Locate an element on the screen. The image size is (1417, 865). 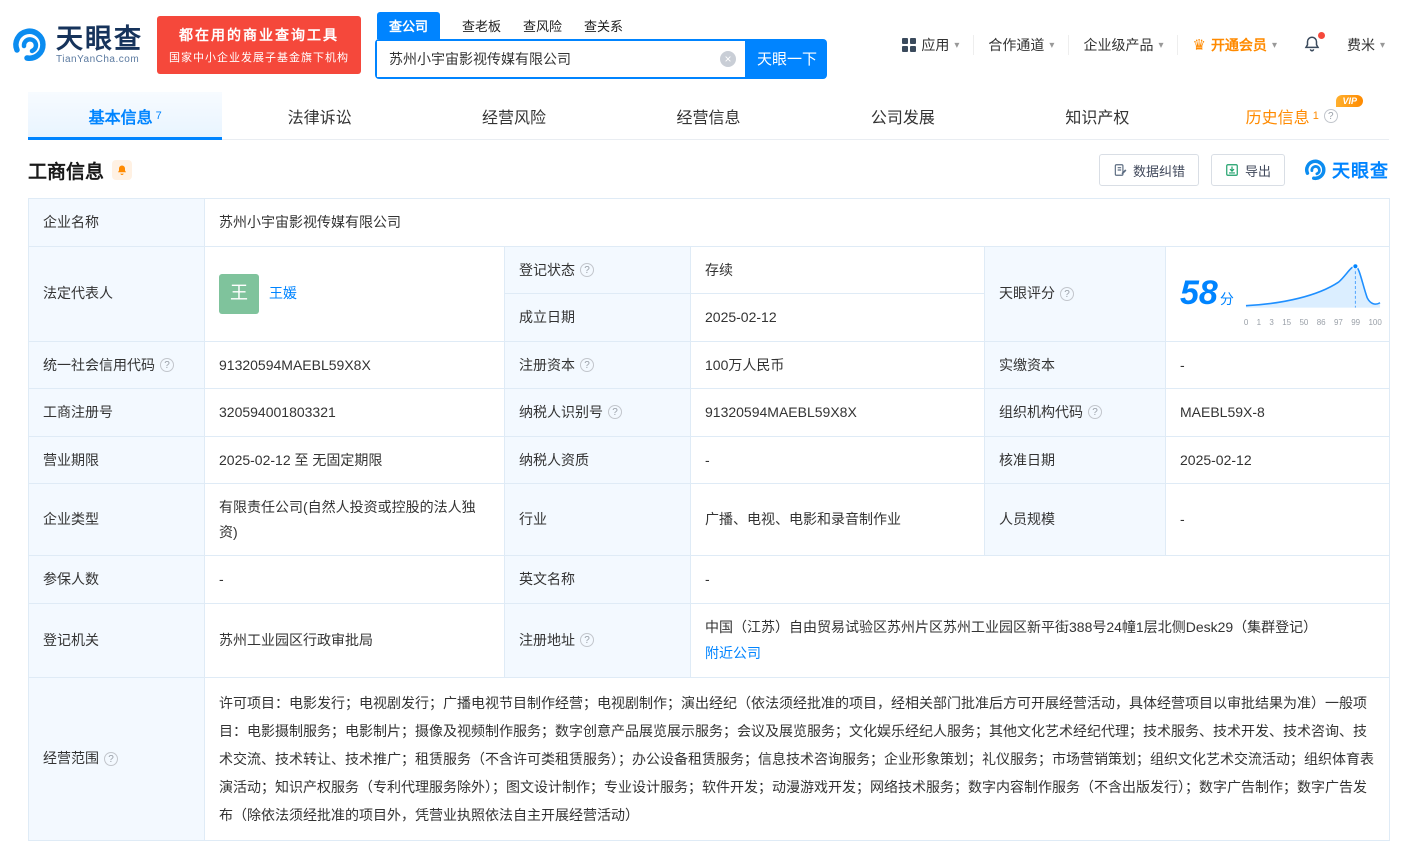
tianyan-score-cell: 58 分 013 15 50 86 97 99 100 is located at coordinates (1277, 293).